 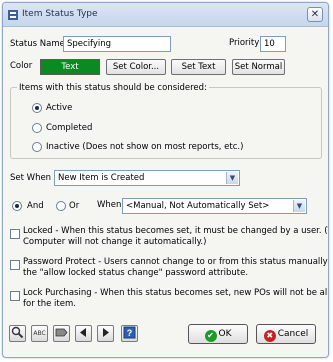 What do you see at coordinates (17, 206) in the screenshot?
I see `radio-and` at bounding box center [17, 206].